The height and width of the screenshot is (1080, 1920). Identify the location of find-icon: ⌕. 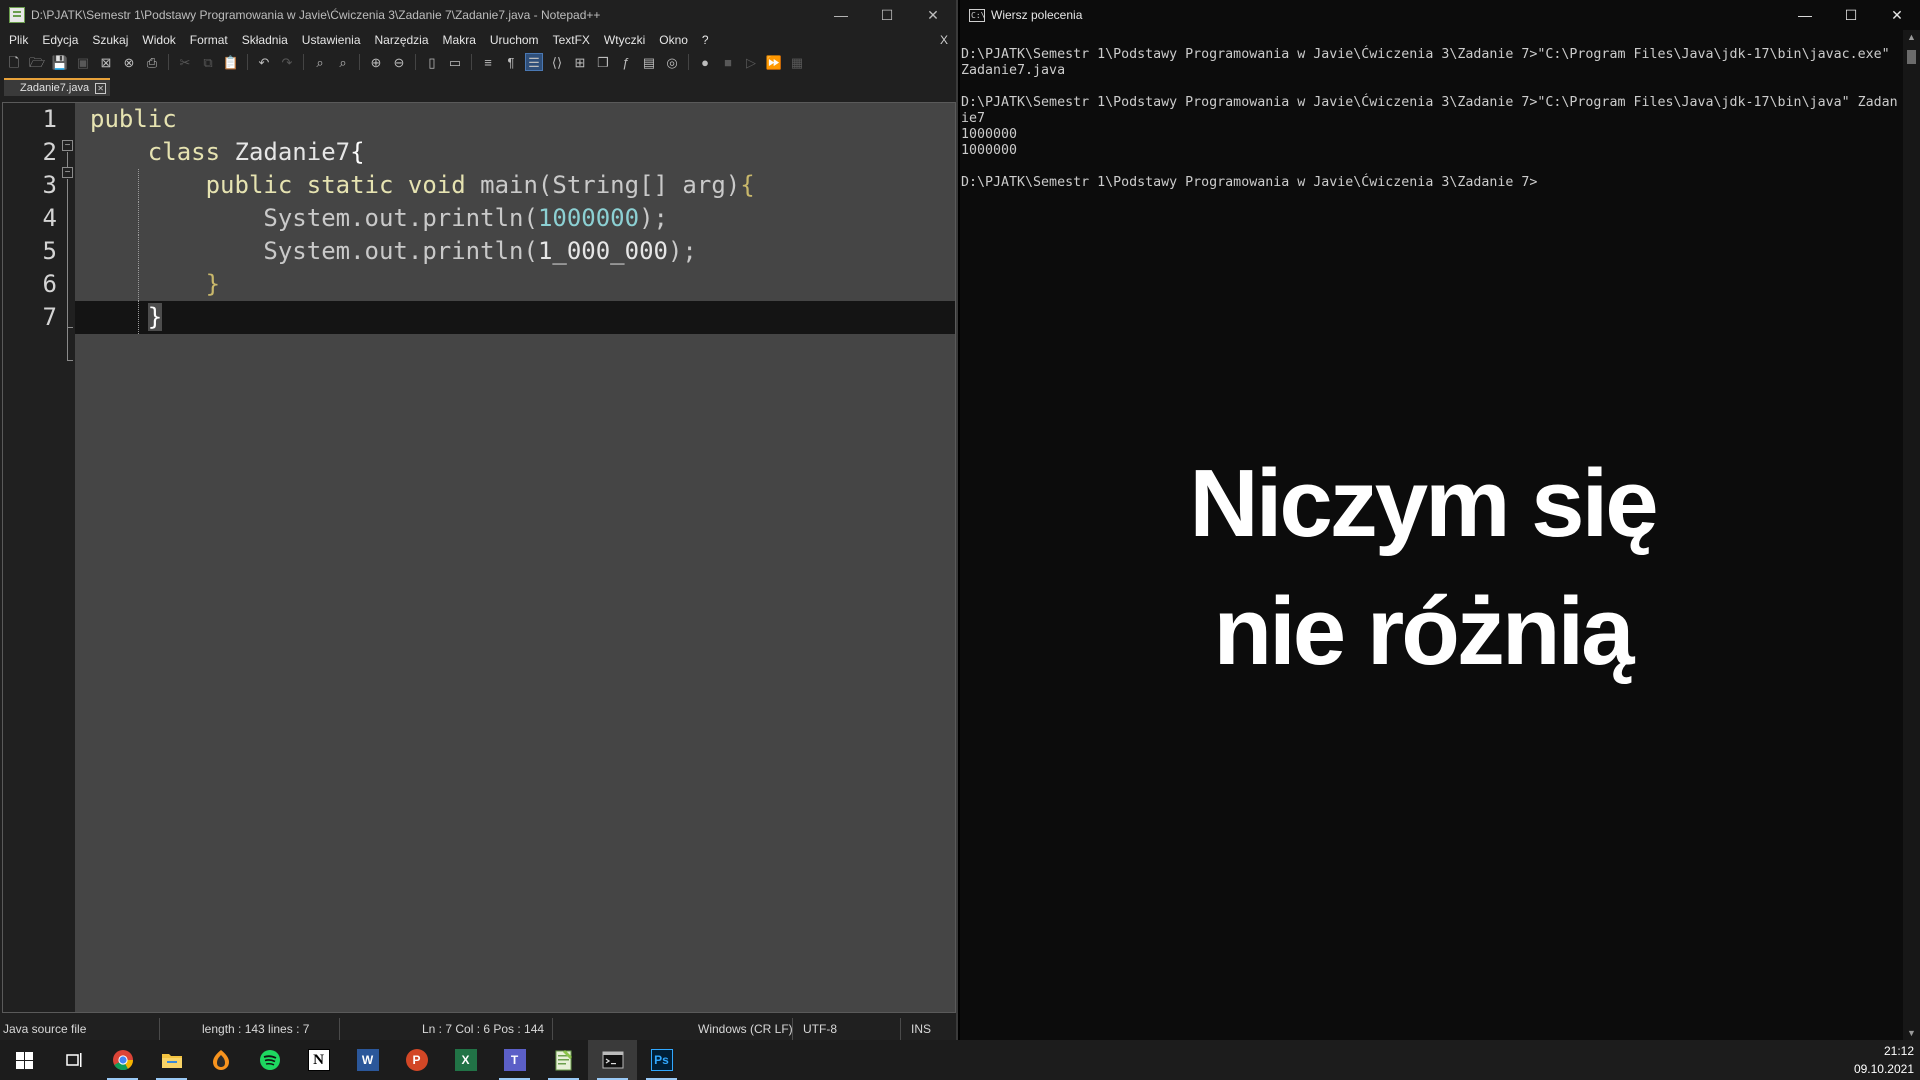
(320, 62).